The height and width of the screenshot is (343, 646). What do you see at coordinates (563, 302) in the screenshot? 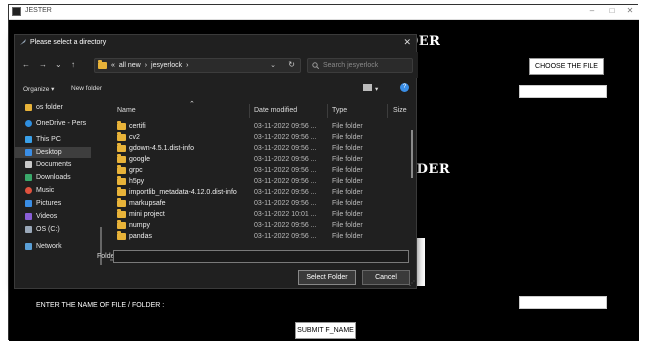
I see `name-input` at bounding box center [563, 302].